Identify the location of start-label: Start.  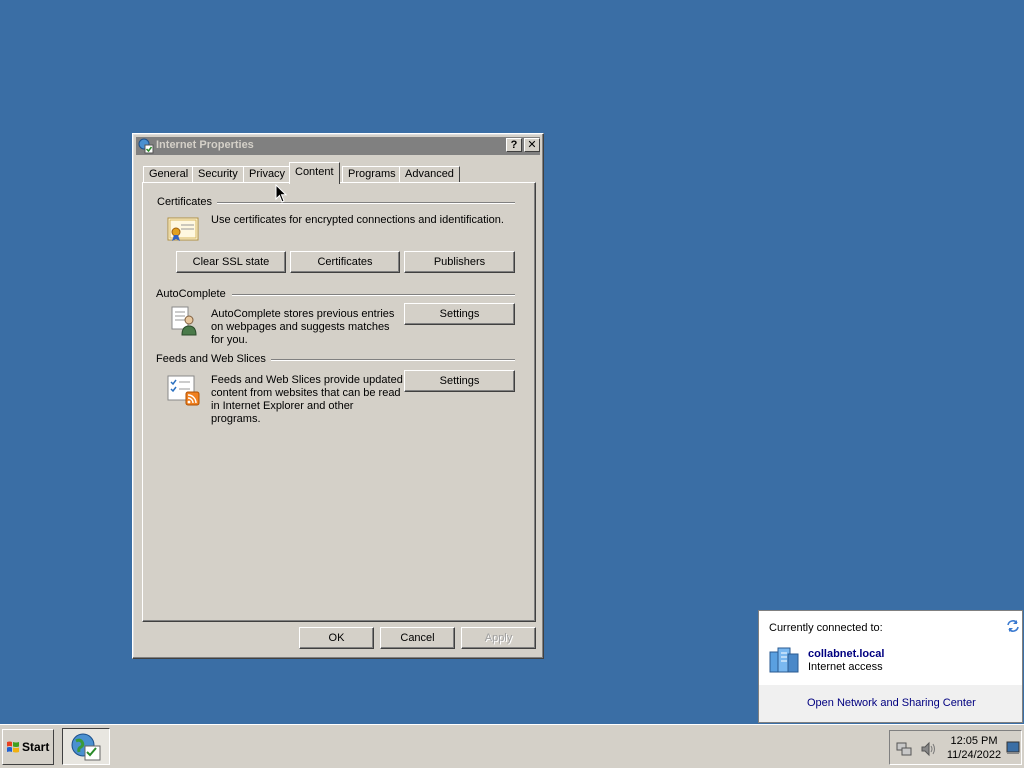
(36, 747).